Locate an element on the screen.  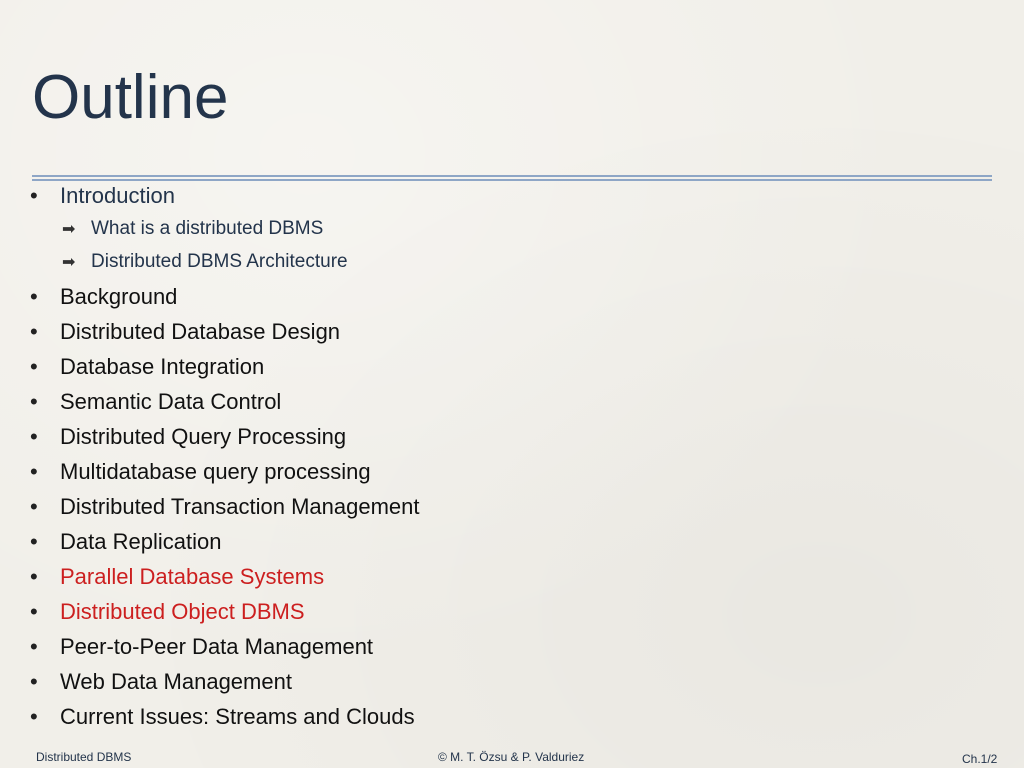
sub-item-architecture: ➡ Distributed DBMS Architecture is located at coordinates (205, 262).